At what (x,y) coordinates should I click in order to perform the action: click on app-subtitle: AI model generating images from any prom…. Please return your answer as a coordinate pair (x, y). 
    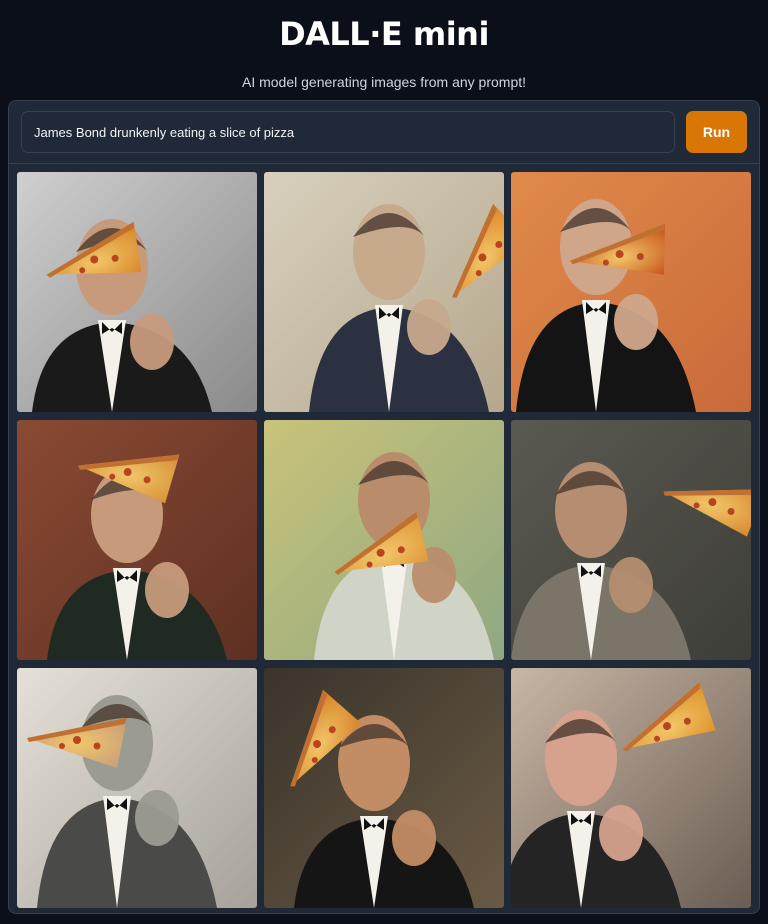
    Looking at the image, I should click on (384, 82).